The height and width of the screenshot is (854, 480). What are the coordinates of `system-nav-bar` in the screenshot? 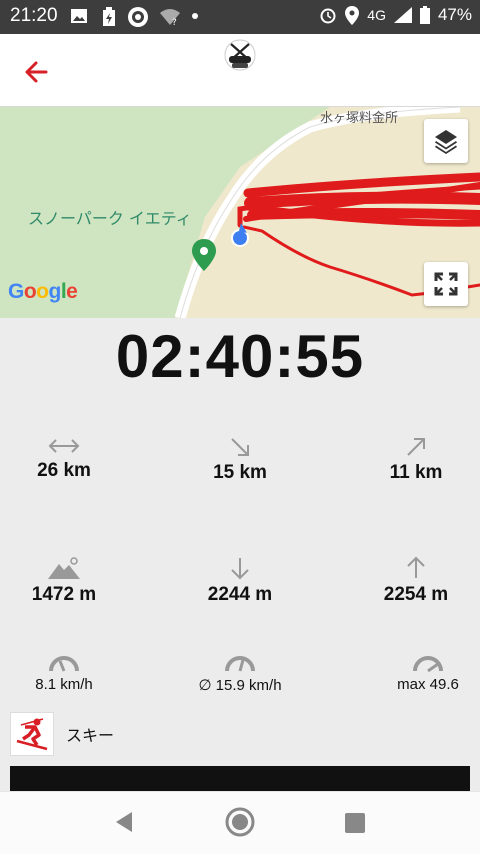 It's located at (240, 822).